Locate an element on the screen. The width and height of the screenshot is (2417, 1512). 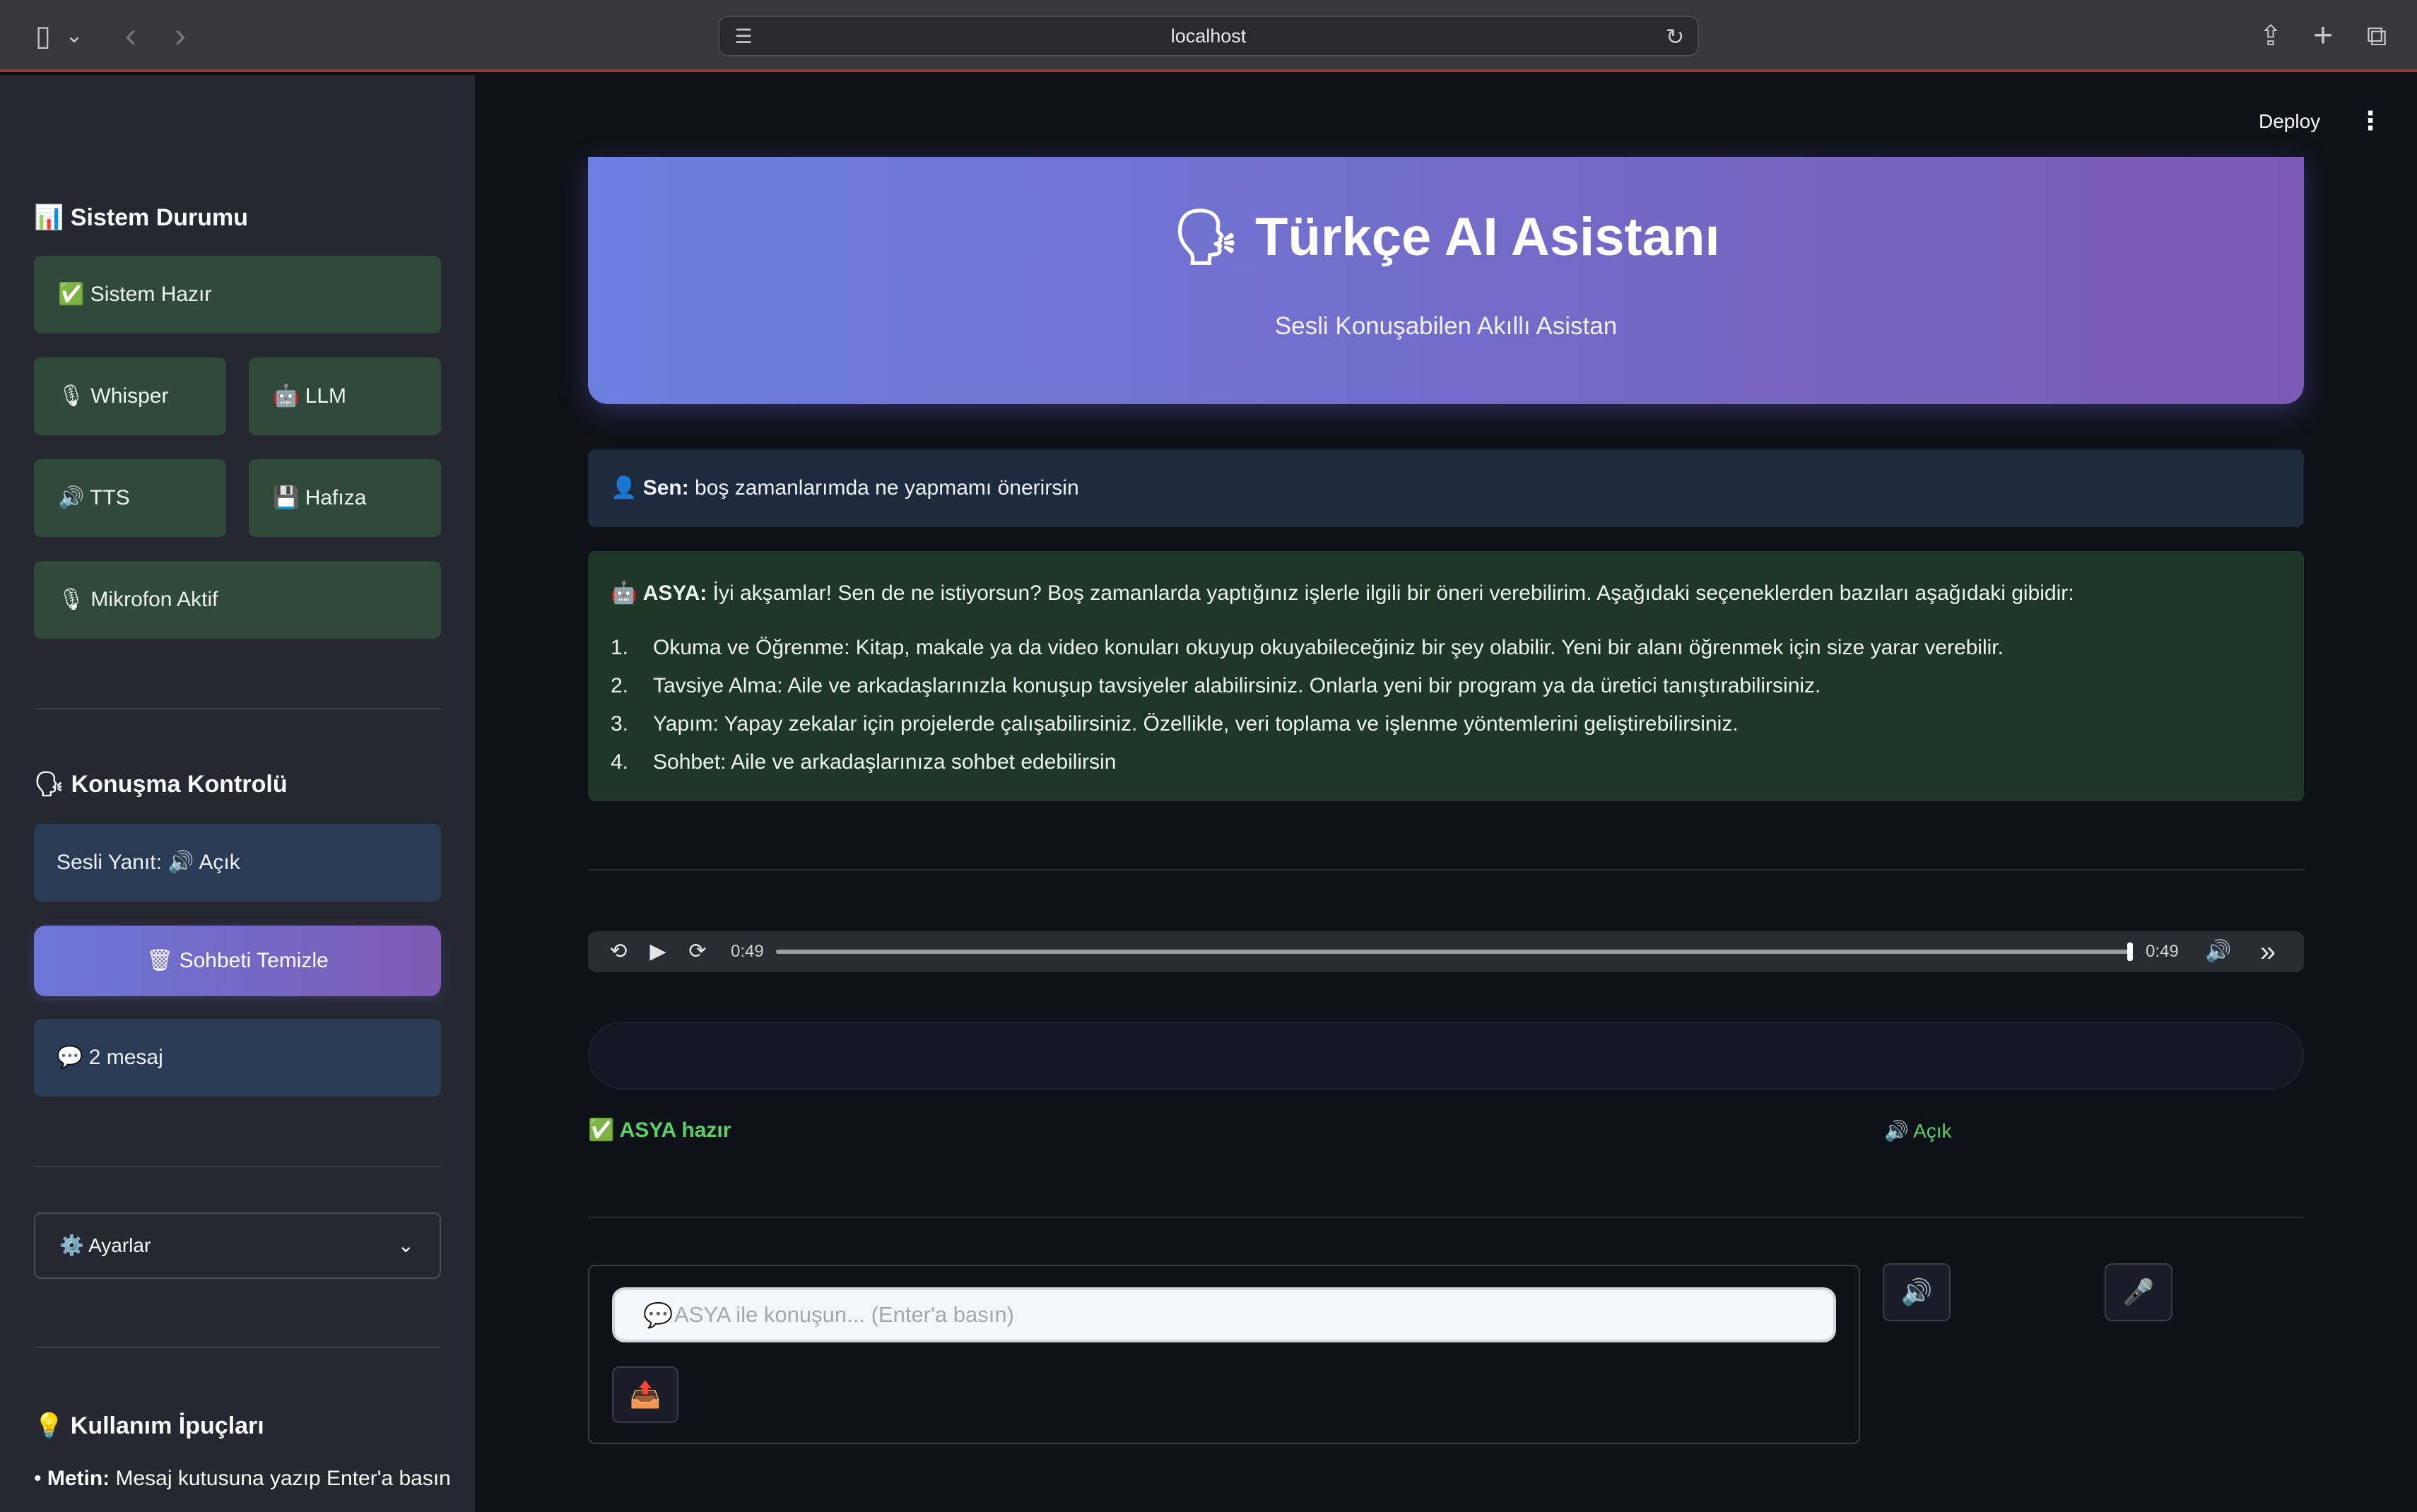
llm-status: 🤖 LLM is located at coordinates (345, 397).